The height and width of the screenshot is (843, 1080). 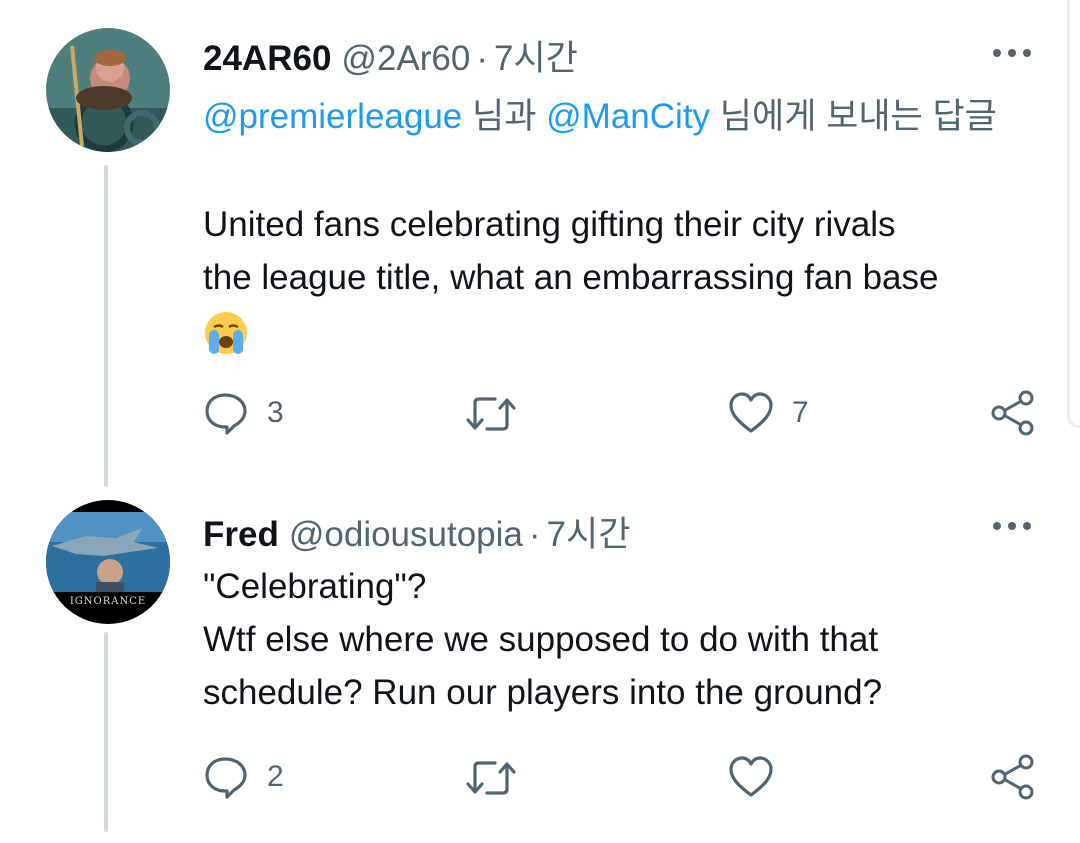 I want to click on tweet-header: 24AR60 @2Ar60 · 7시간, so click(x=390, y=55).